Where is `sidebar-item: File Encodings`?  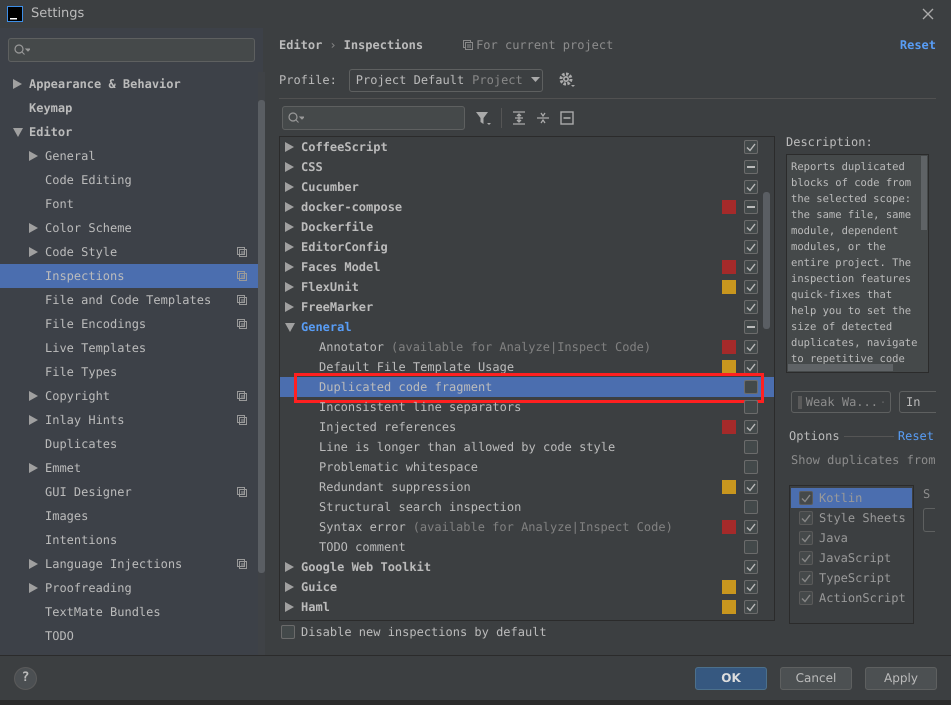 sidebar-item: File Encodings is located at coordinates (129, 324).